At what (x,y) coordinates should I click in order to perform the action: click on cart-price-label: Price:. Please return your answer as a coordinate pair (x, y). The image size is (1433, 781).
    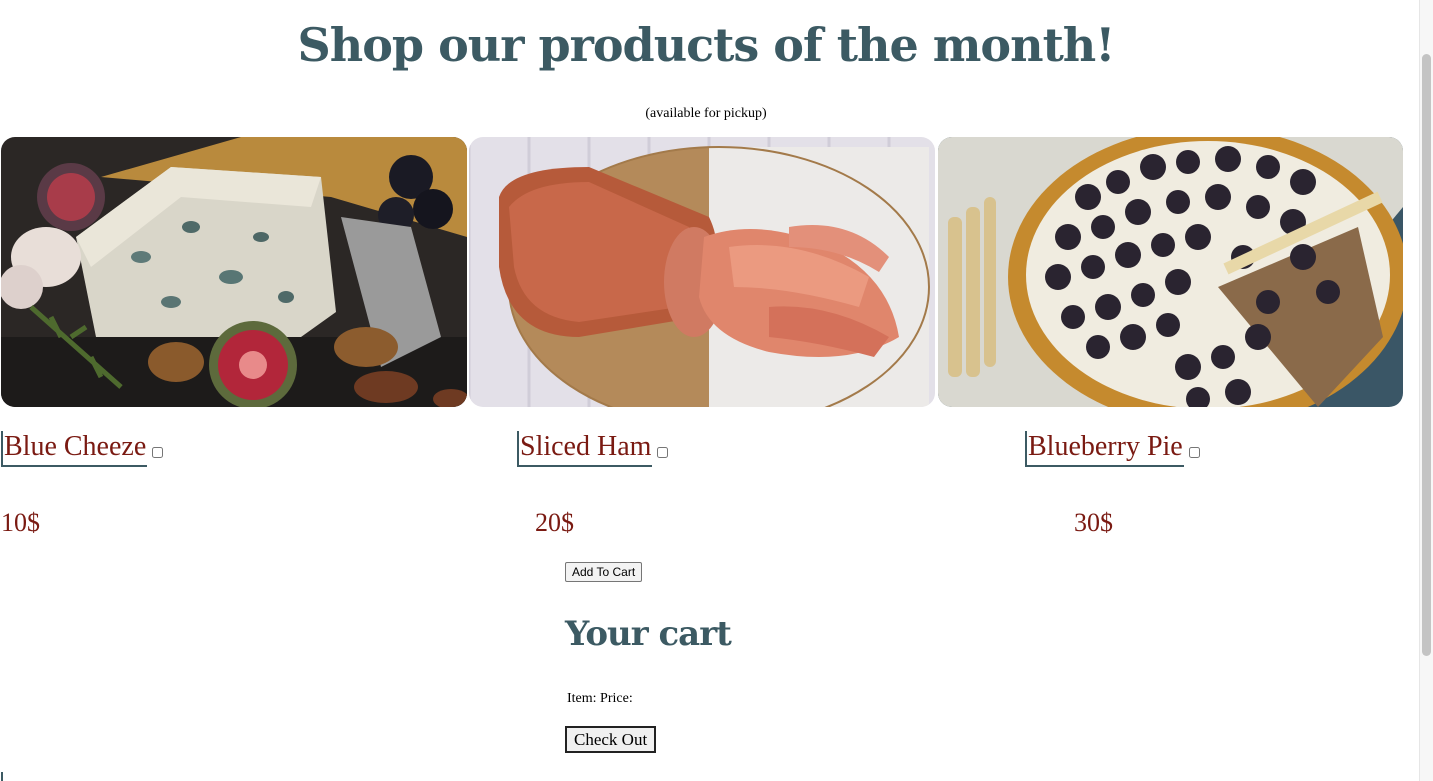
    Looking at the image, I should click on (616, 698).